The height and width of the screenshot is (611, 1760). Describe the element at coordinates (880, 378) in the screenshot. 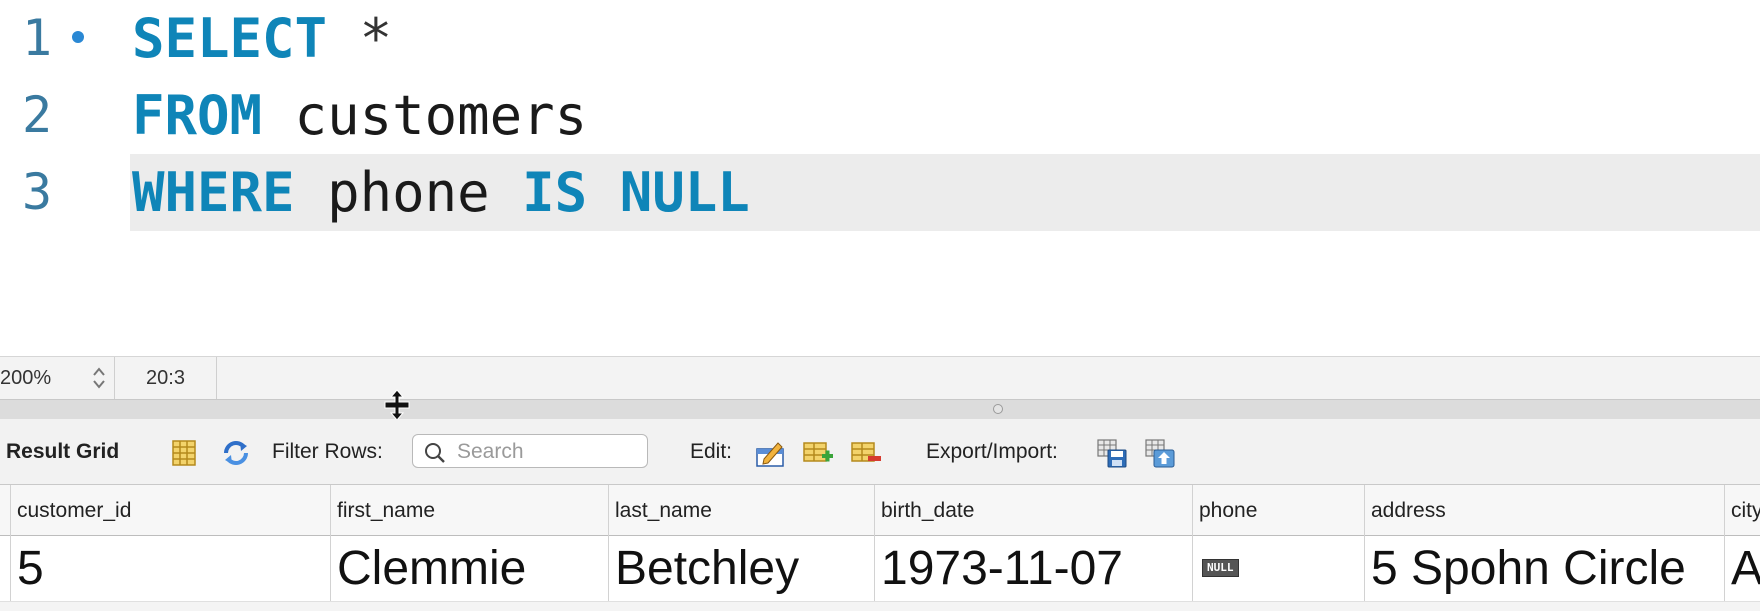

I see `editor-status-bar: 200% 20:3` at that location.